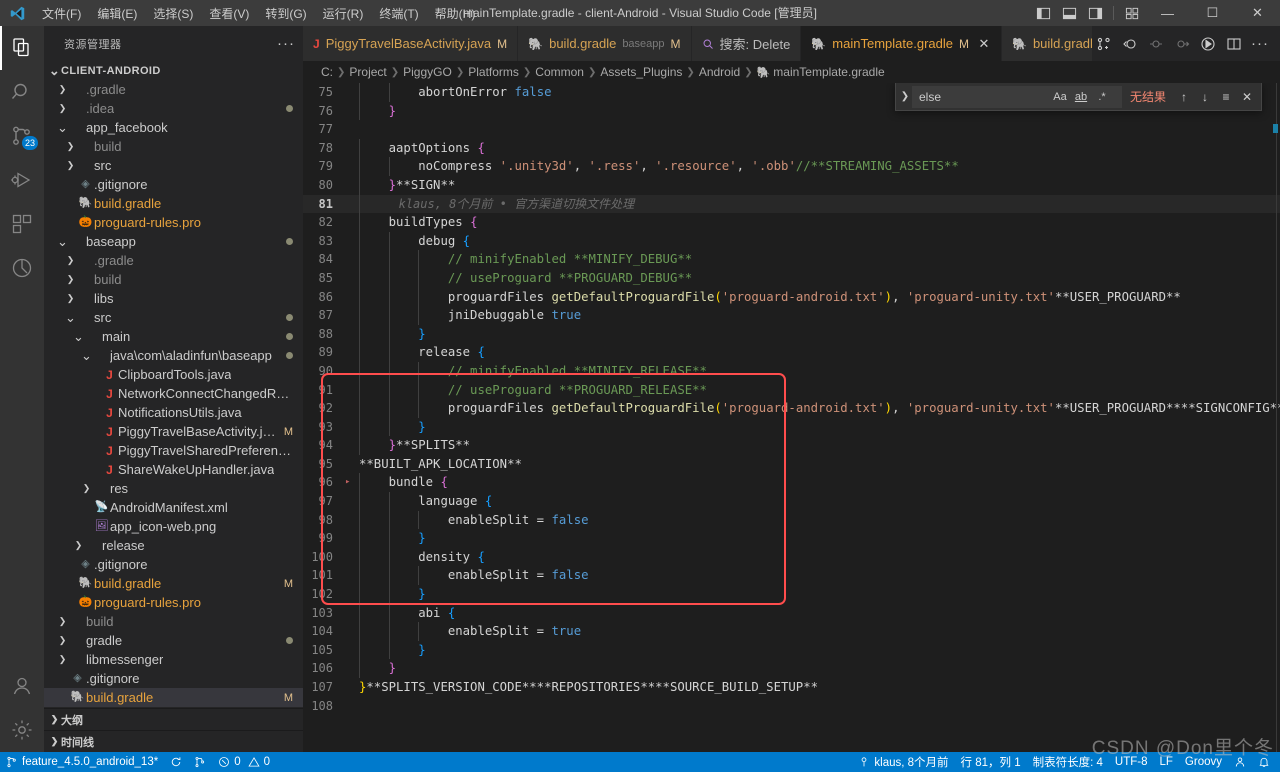 This screenshot has height=772, width=1280. I want to click on tab-3: 🐘 mainTemplate.gradle M ✕, so click(901, 43).